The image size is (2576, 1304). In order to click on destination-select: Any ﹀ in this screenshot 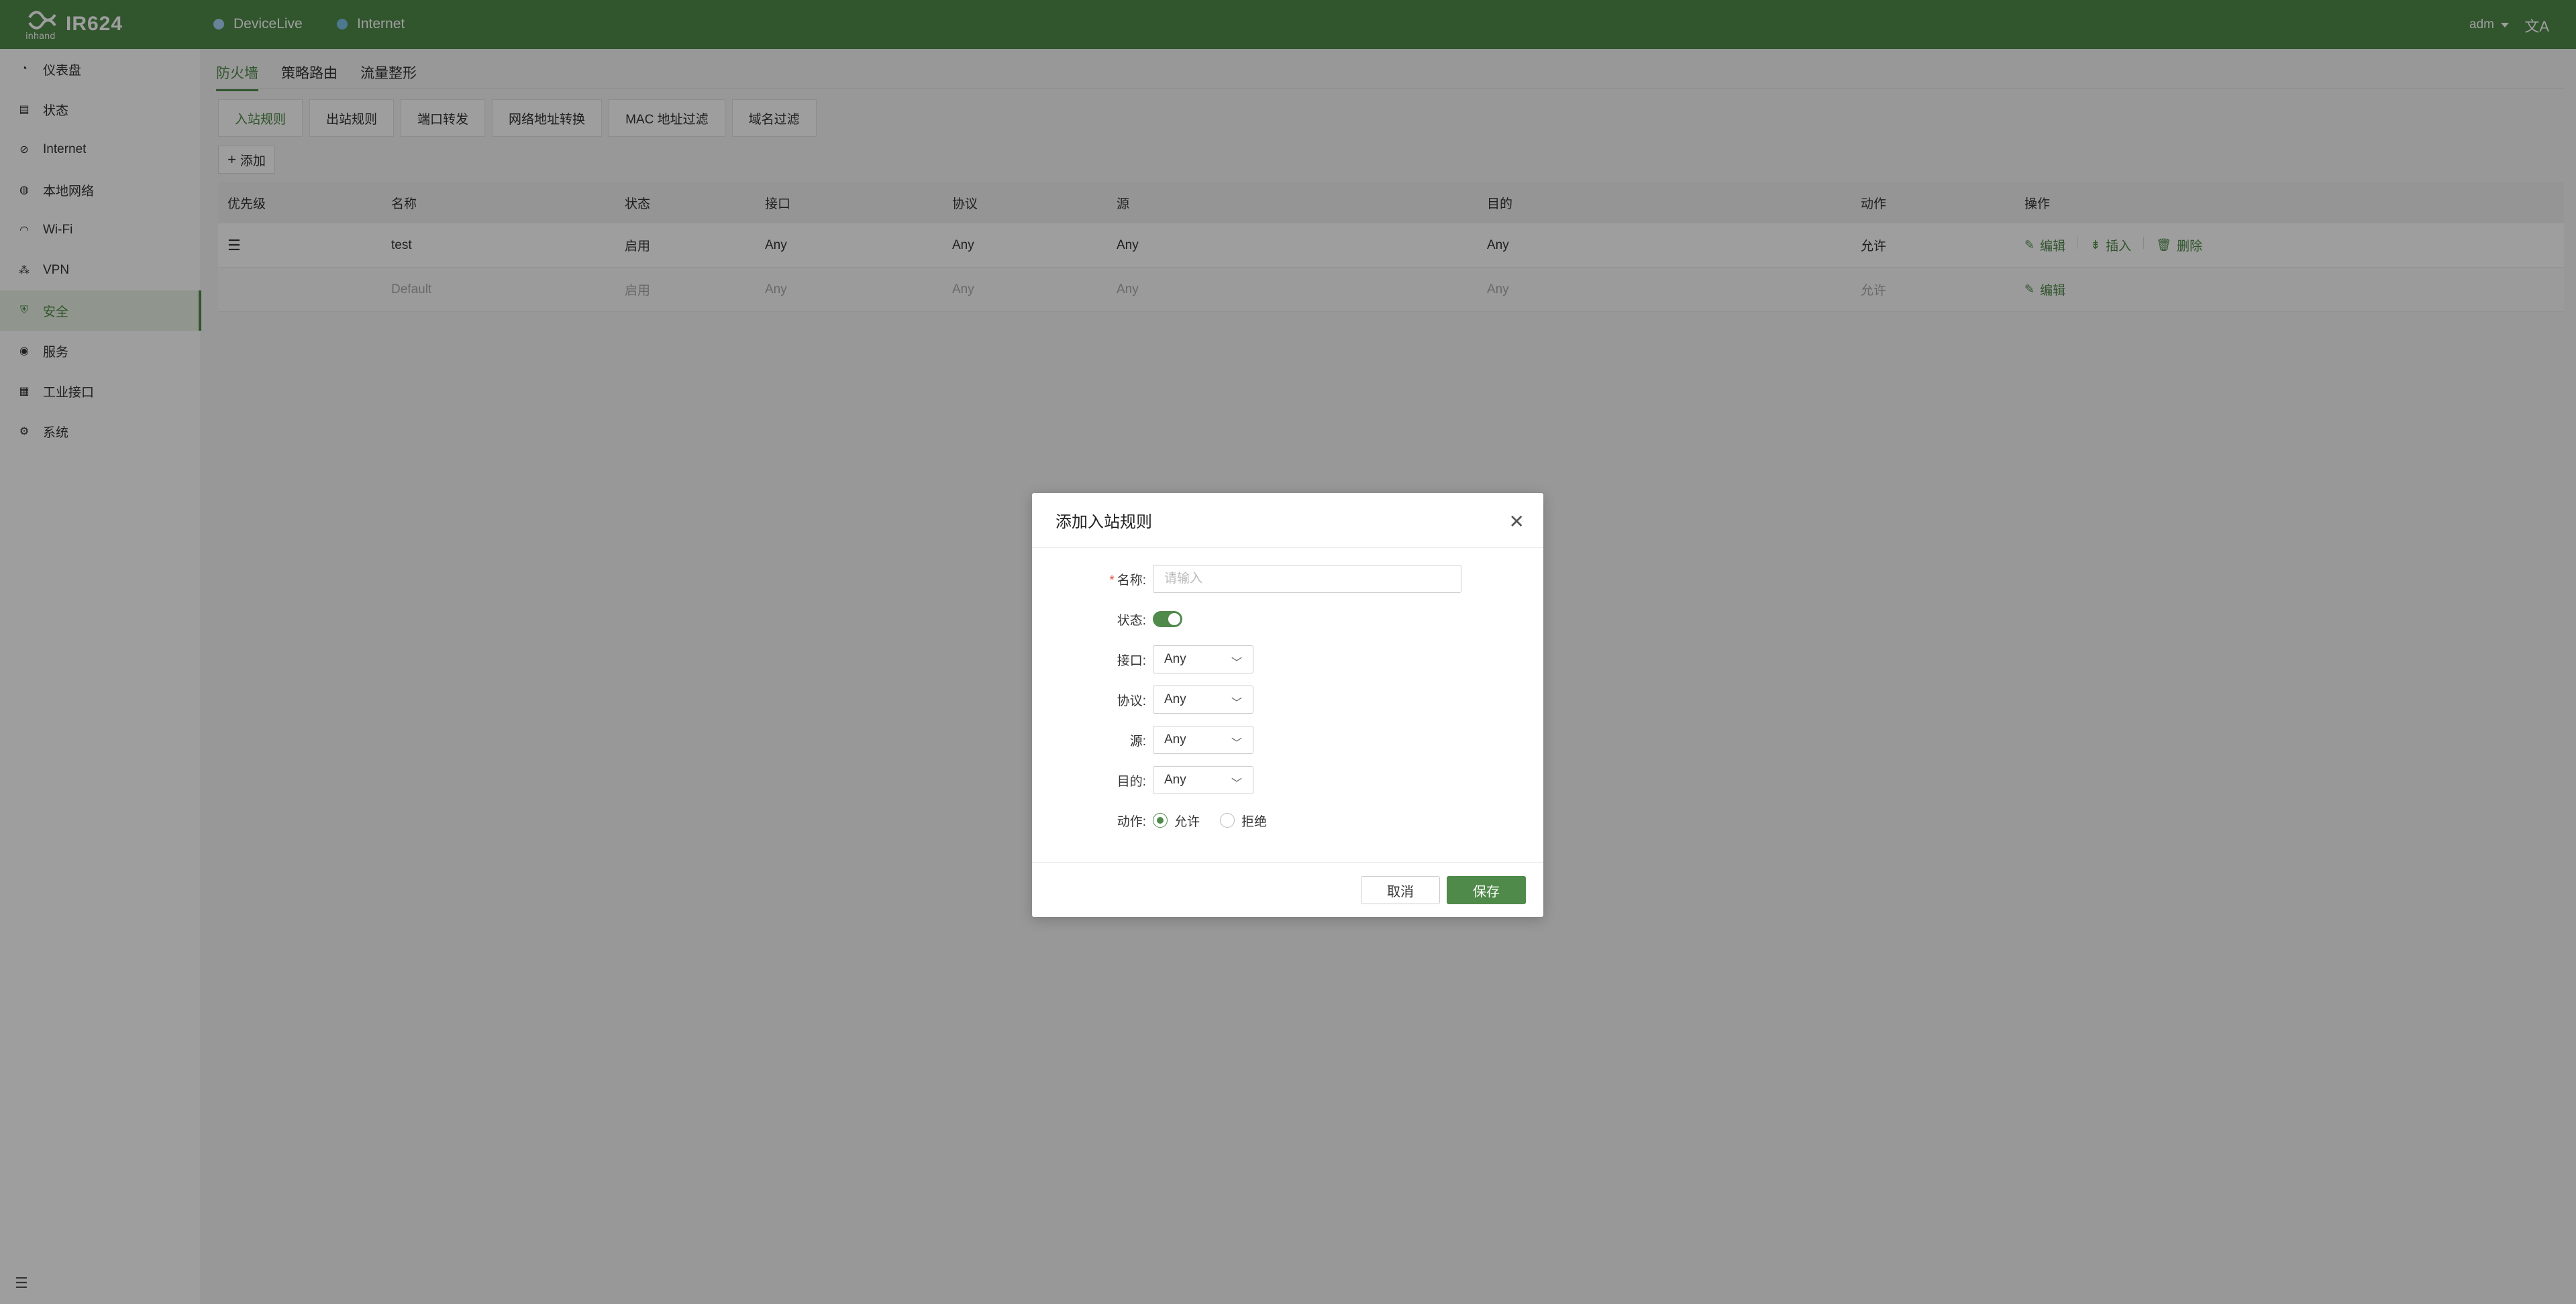, I will do `click(1203, 780)`.